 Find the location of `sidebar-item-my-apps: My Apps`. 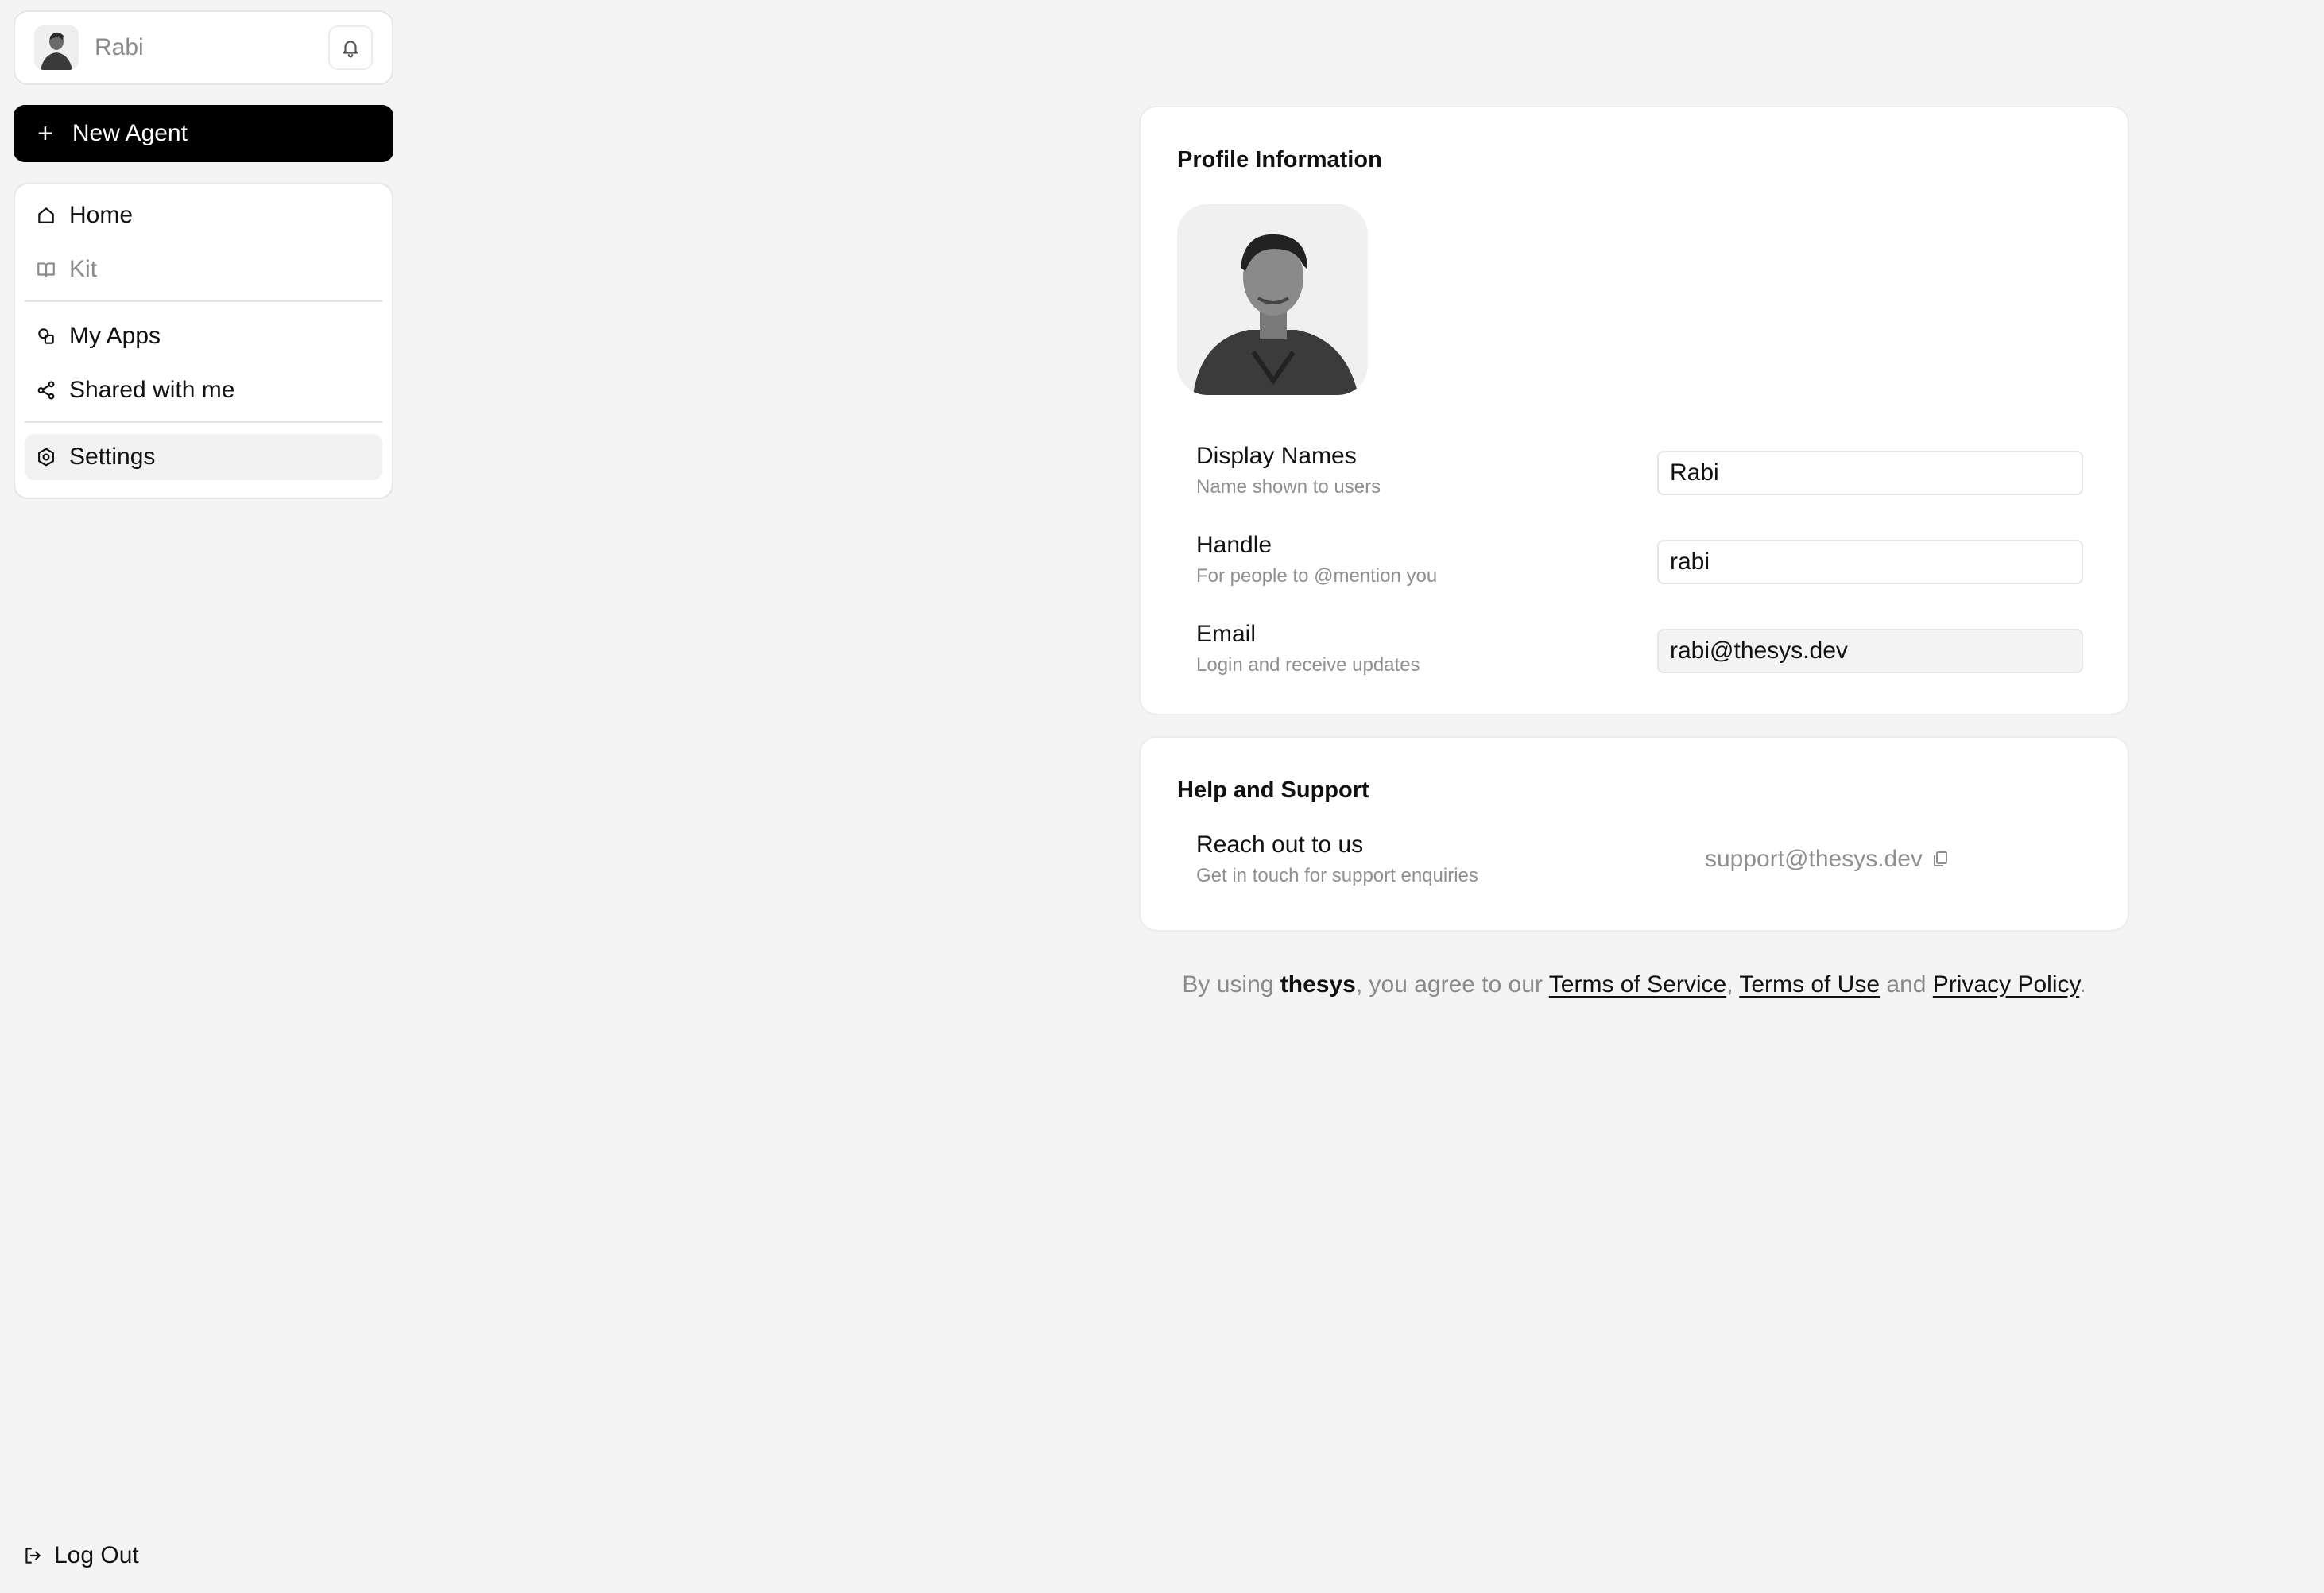

sidebar-item-my-apps: My Apps is located at coordinates (203, 336).